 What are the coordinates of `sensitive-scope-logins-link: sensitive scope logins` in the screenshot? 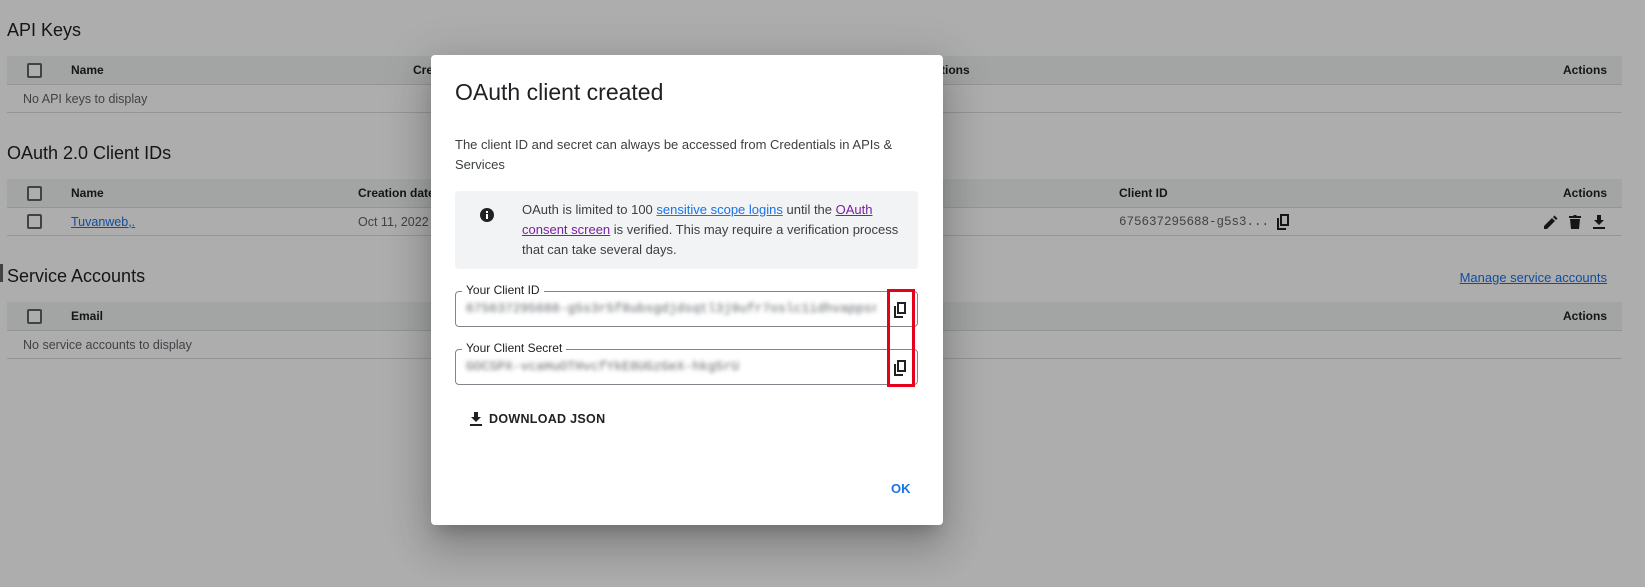 It's located at (719, 209).